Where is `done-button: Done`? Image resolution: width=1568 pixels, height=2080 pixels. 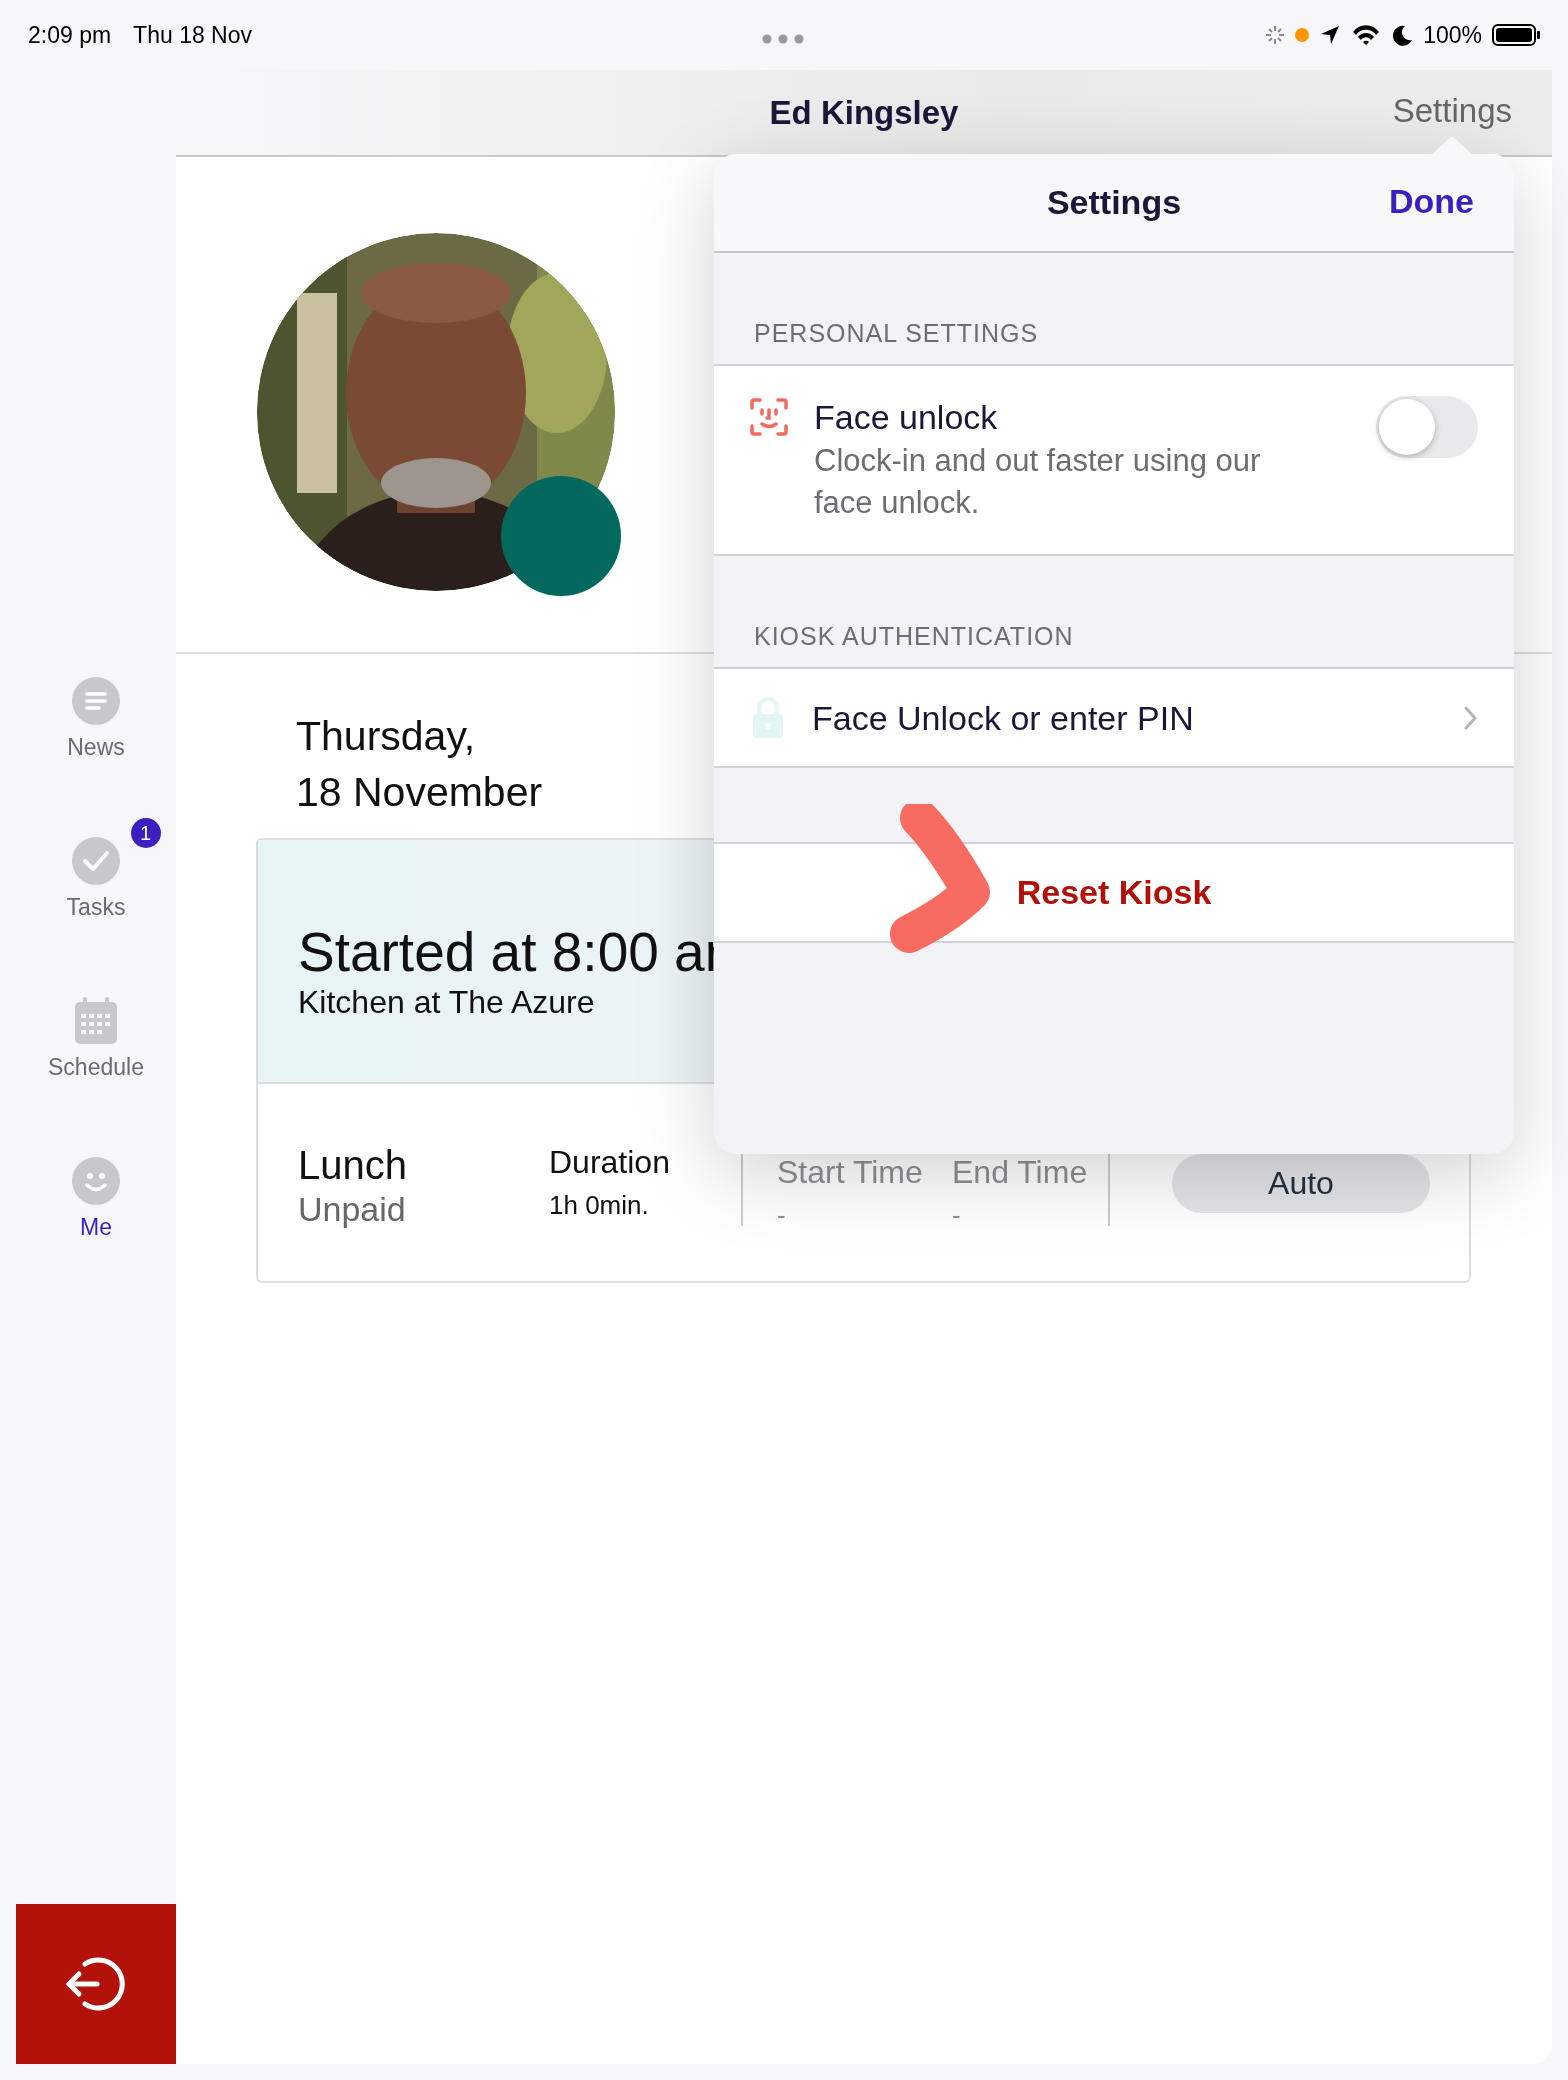 done-button: Done is located at coordinates (1431, 201).